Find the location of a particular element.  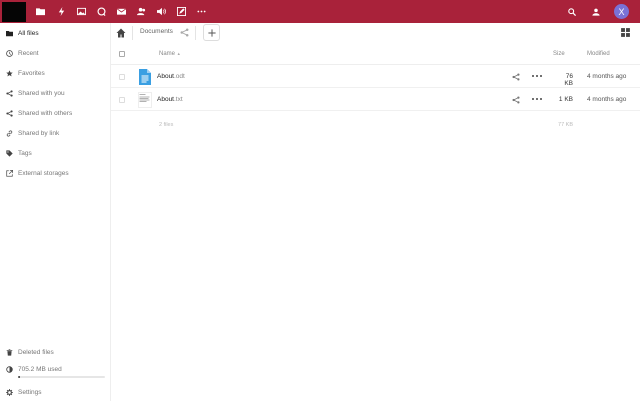

trash-icon is located at coordinates (9, 352).